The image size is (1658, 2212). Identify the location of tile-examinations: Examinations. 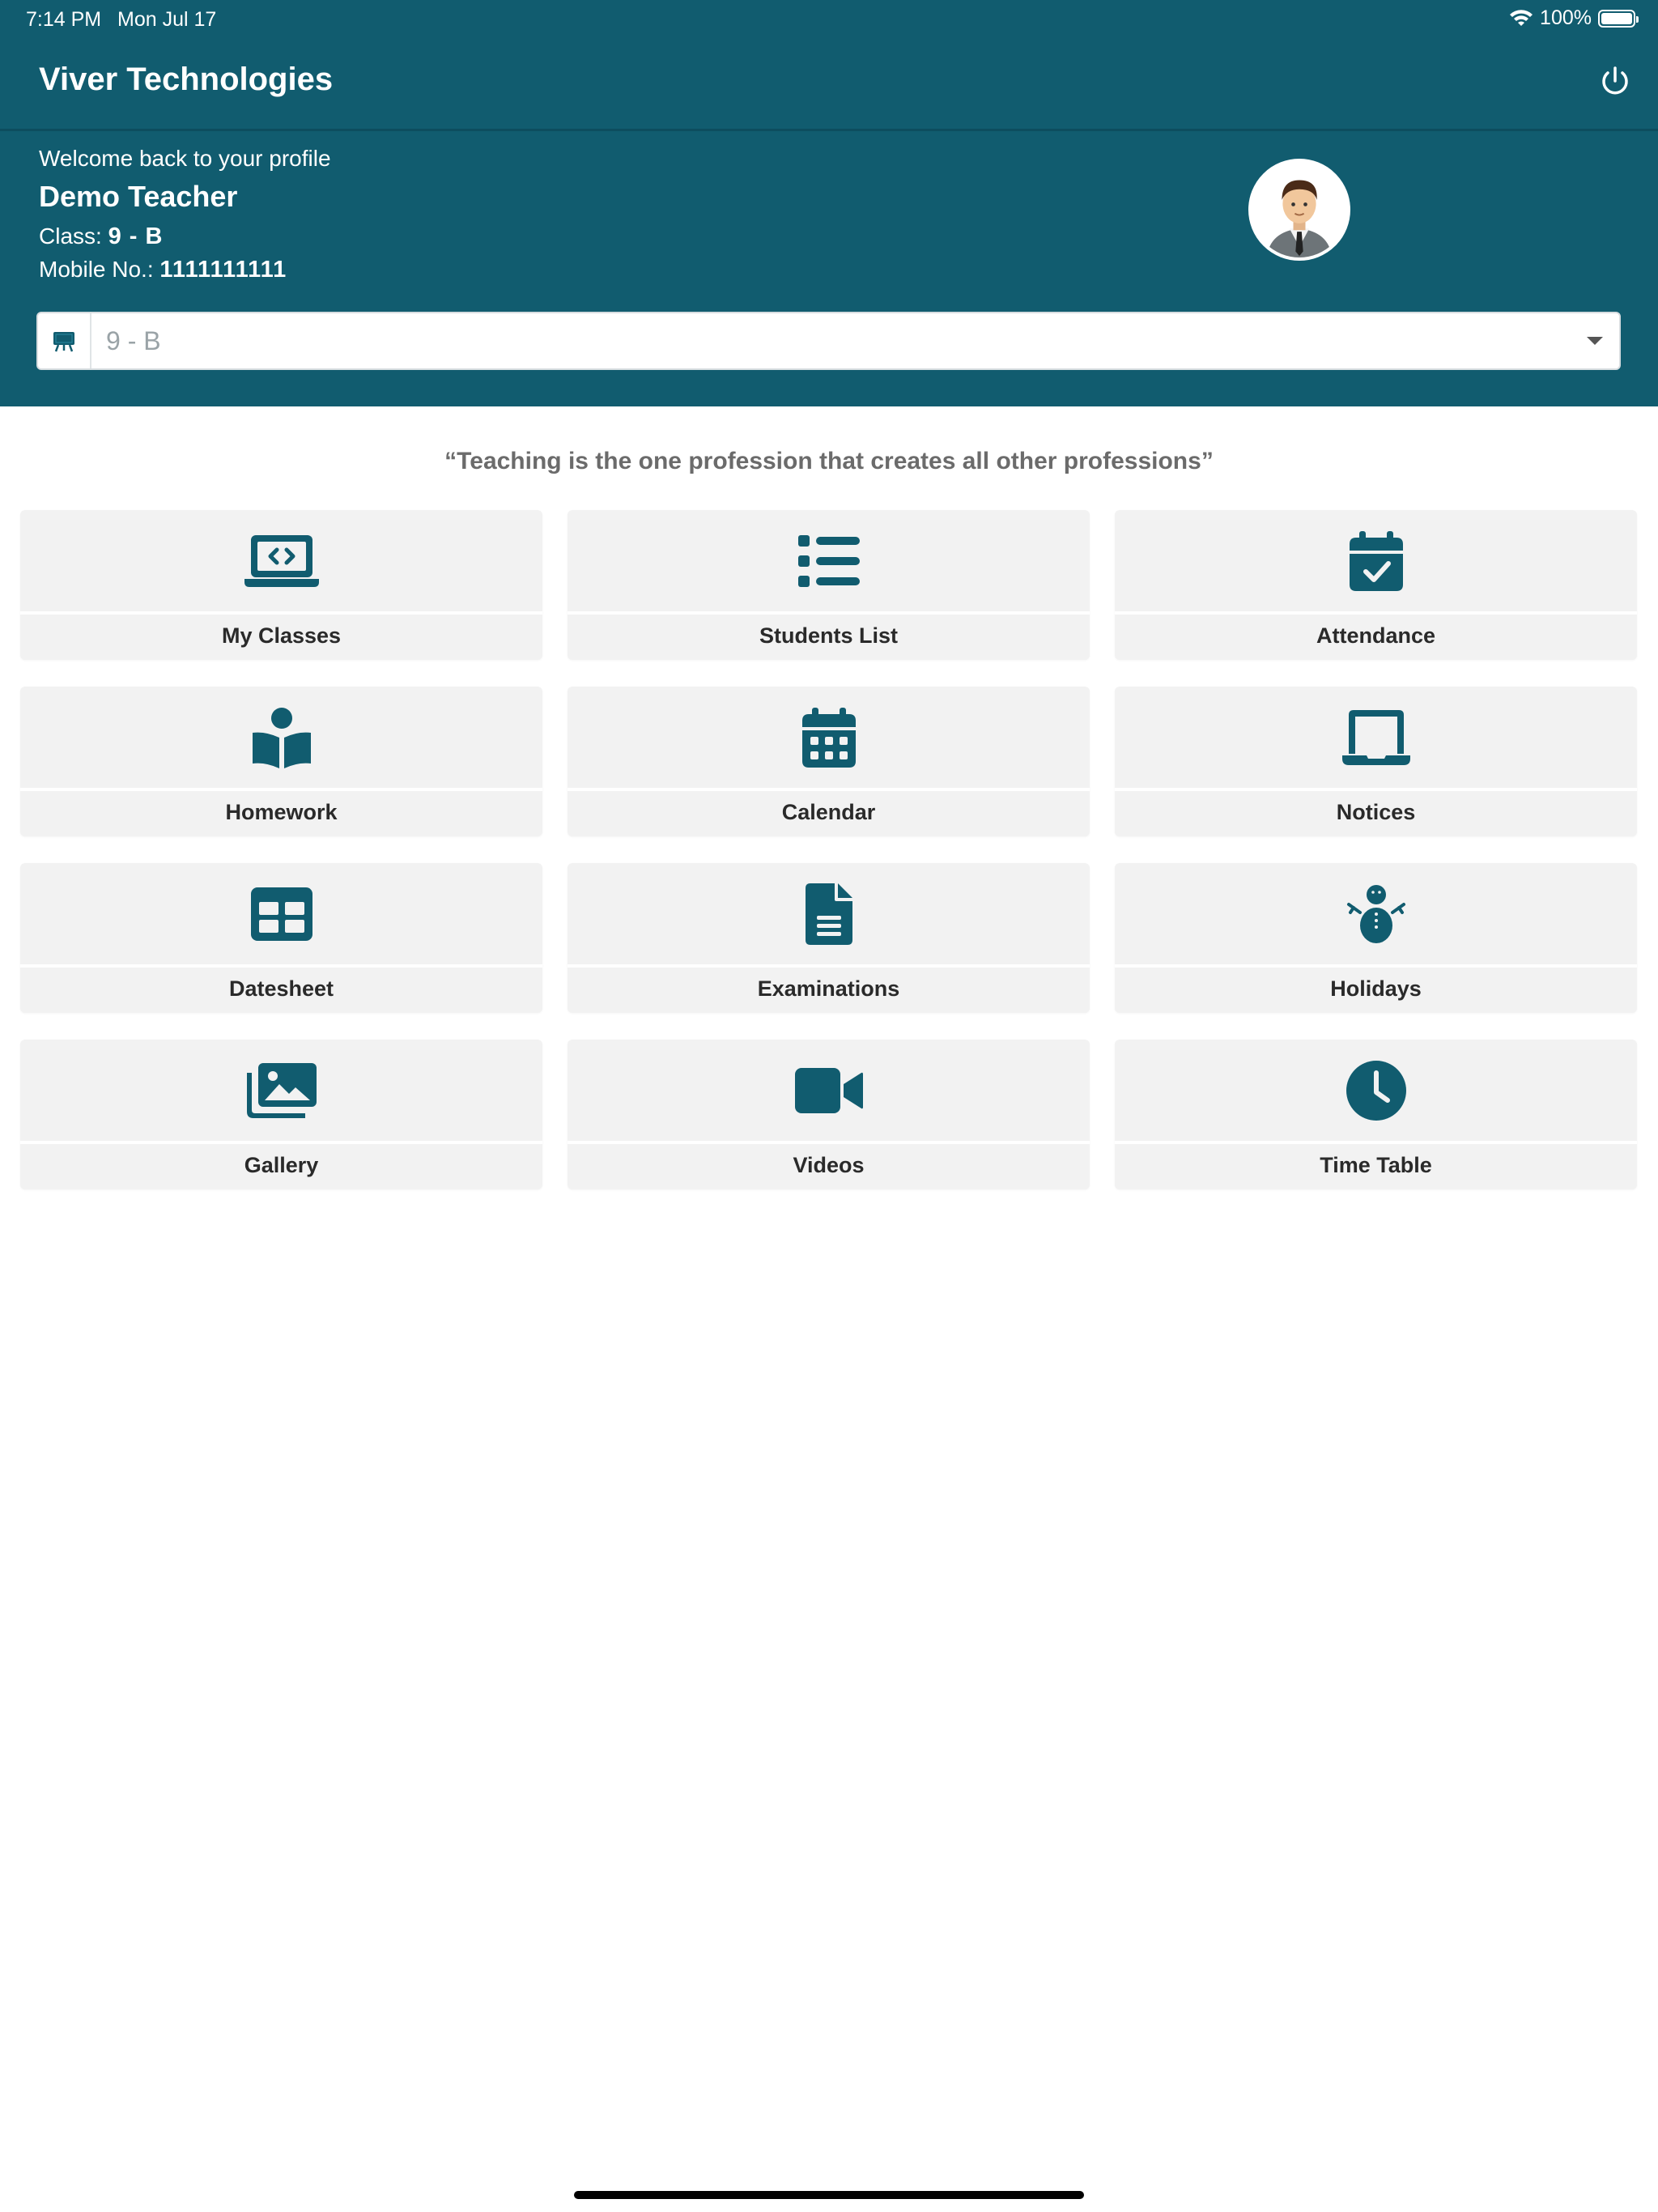
(829, 938).